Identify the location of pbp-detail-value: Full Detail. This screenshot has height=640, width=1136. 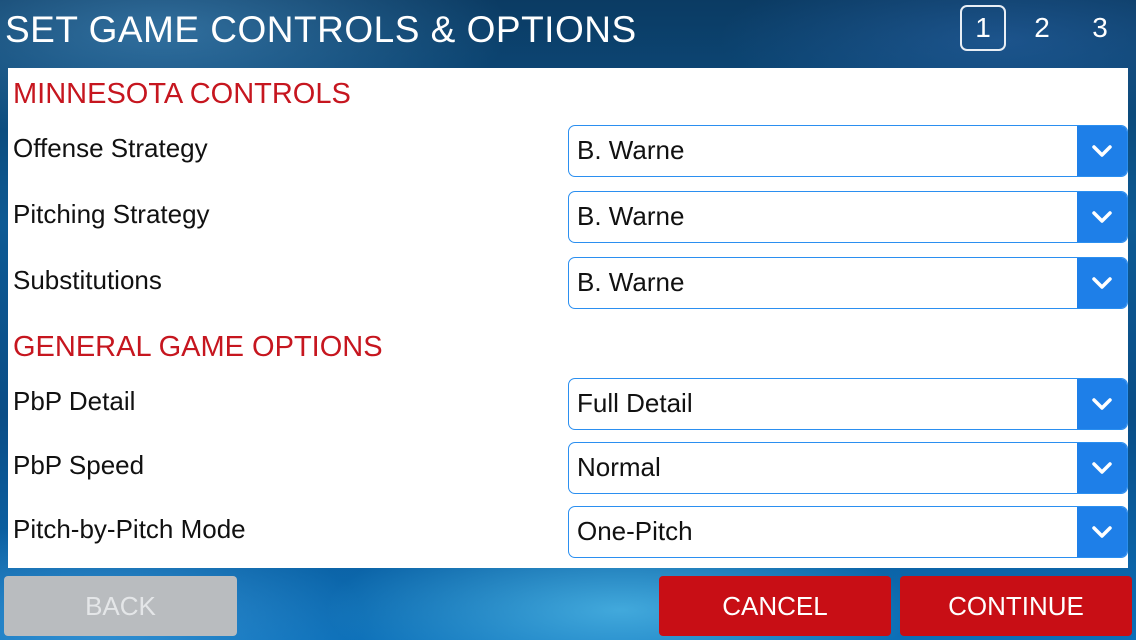
(635, 403).